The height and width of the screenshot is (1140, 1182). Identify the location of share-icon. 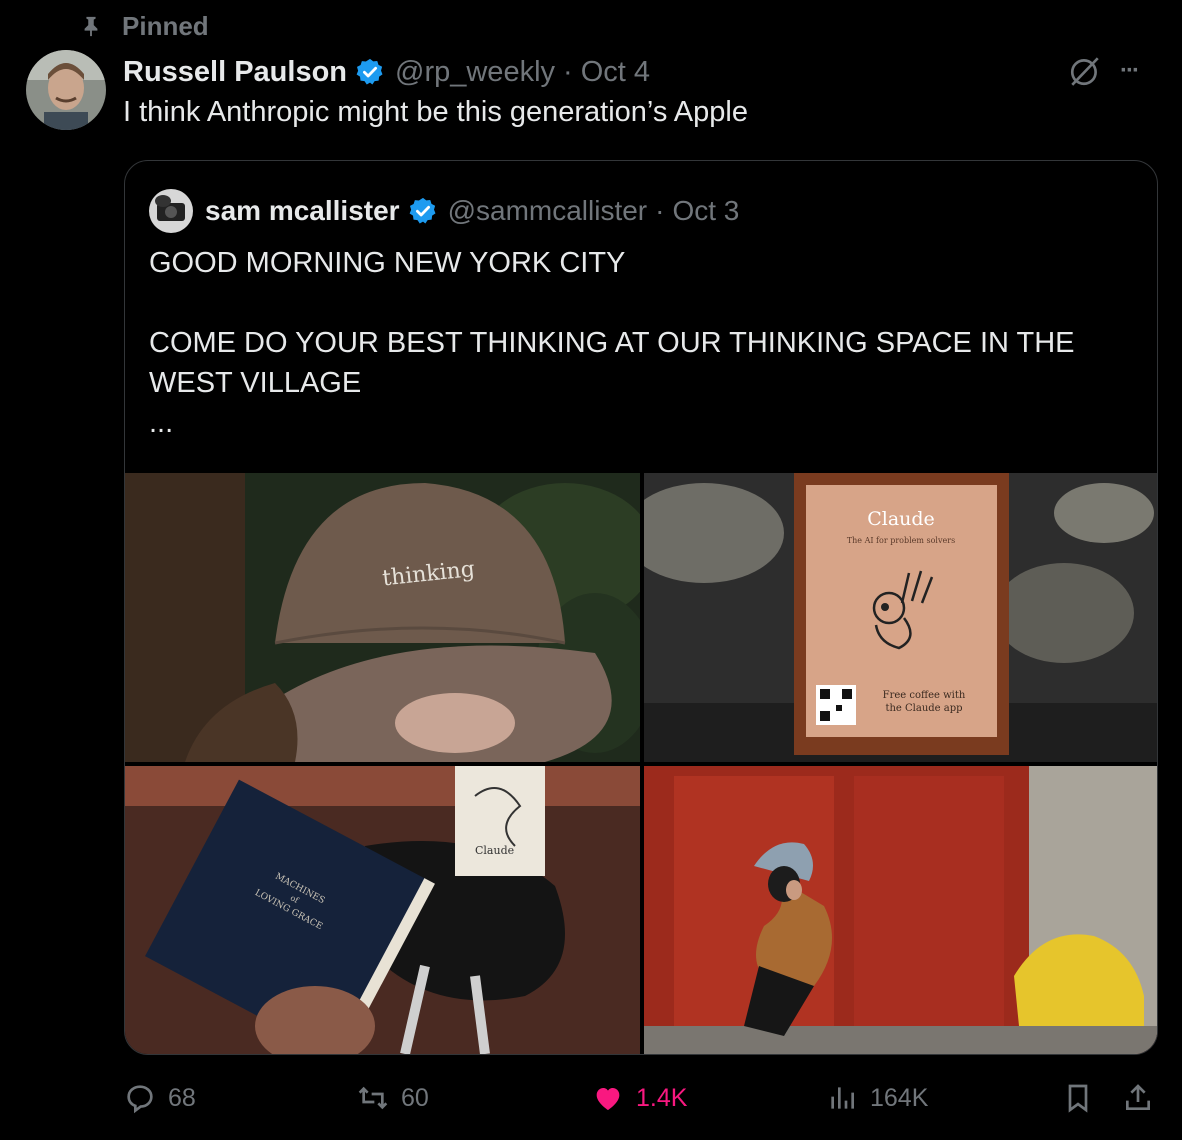
(1138, 1097).